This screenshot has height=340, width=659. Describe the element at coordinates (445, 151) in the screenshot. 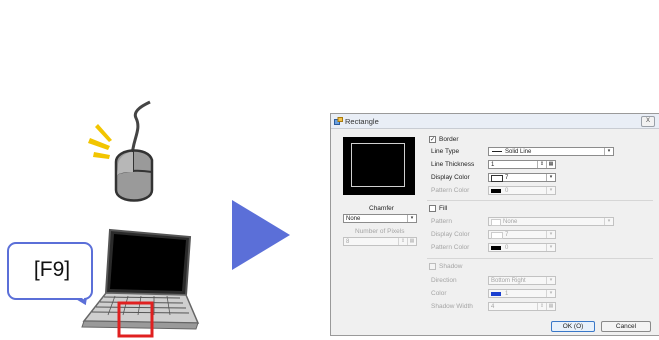

I see `line-type-label: Line Type` at that location.